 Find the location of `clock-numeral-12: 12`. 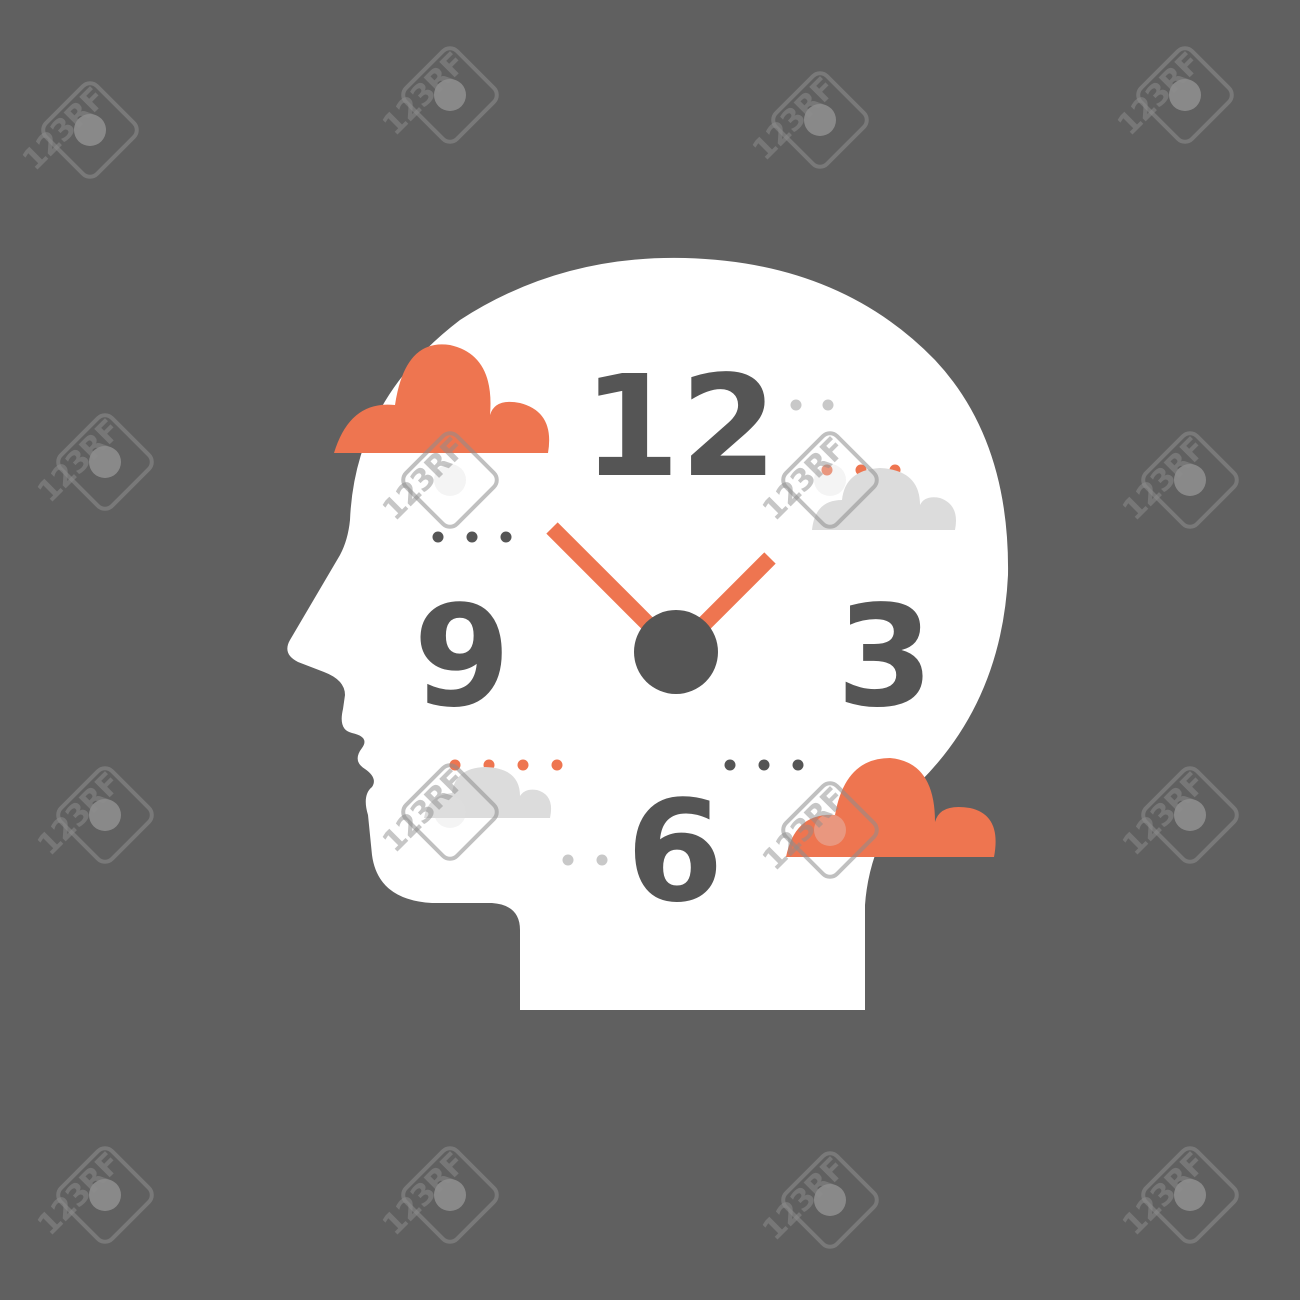

clock-numeral-12: 12 is located at coordinates (680, 427).